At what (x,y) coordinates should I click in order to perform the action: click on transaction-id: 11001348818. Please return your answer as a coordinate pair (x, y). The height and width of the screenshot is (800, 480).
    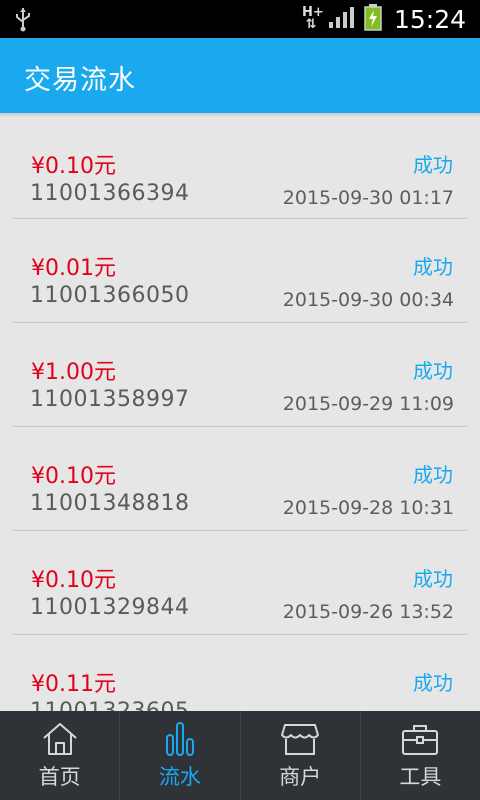
    Looking at the image, I should click on (110, 503).